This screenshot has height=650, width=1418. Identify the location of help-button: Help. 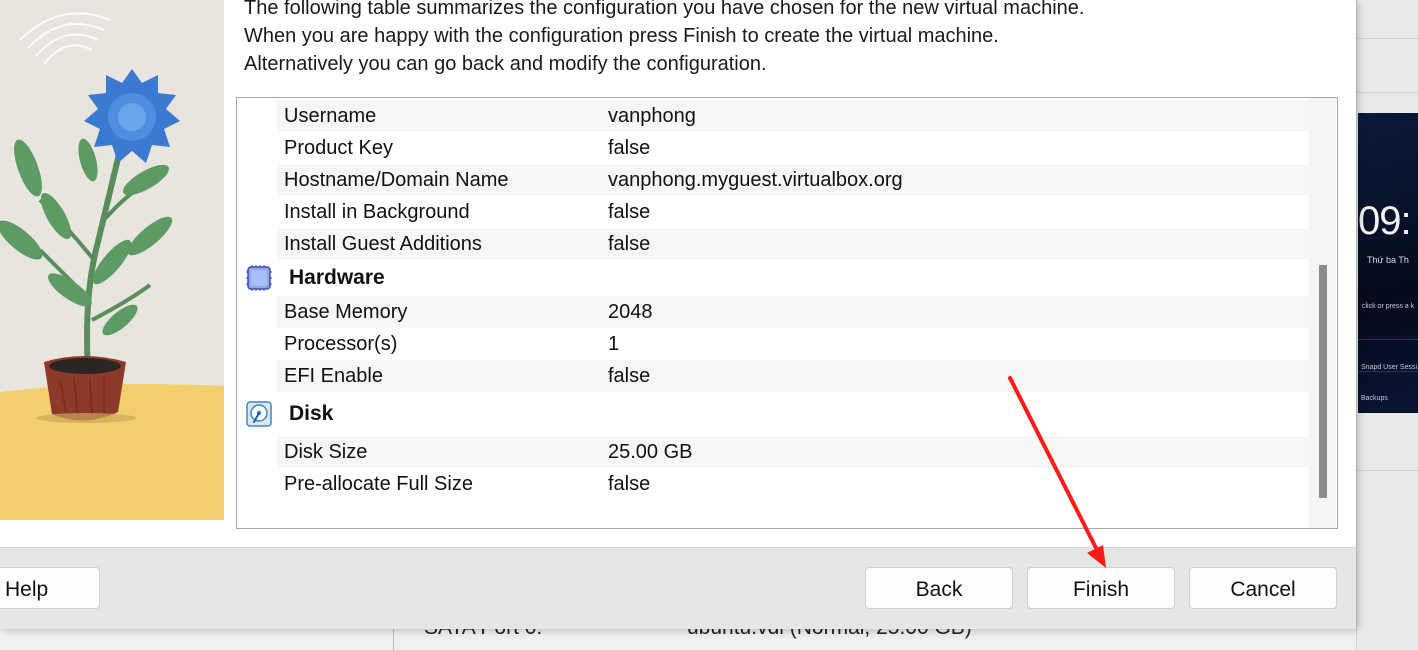
(50, 588).